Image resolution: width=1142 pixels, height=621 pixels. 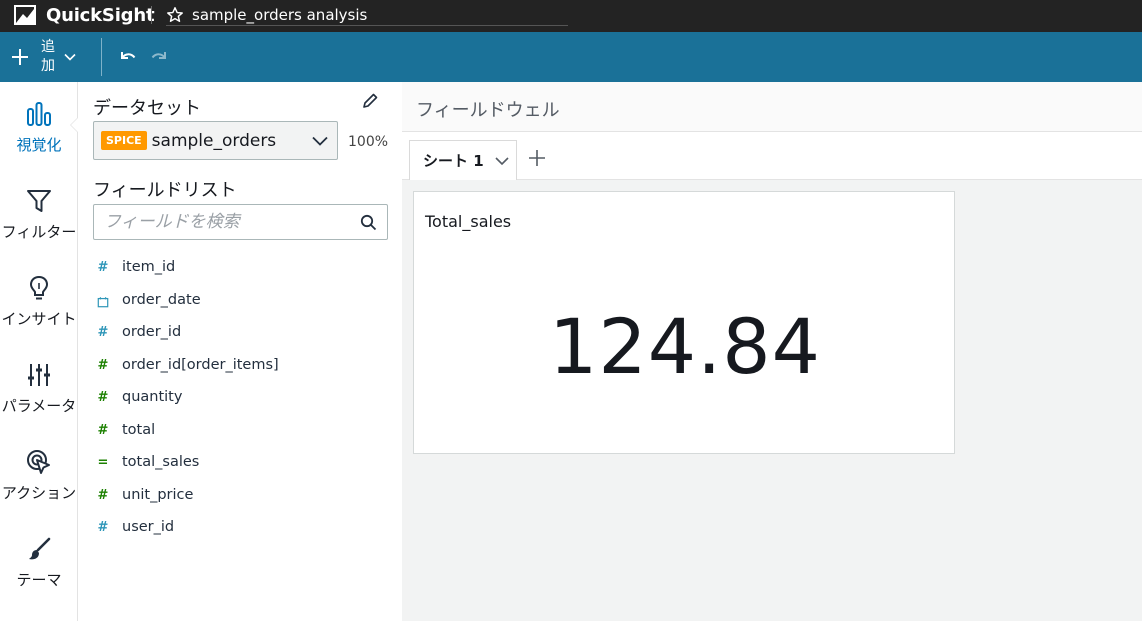 I want to click on nav-visualize: 視覚化, so click(x=39, y=140).